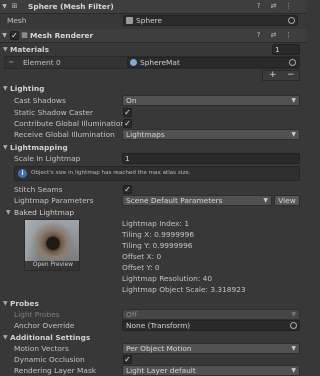 The image size is (320, 376). Describe the element at coordinates (184, 289) in the screenshot. I see `stat-lightmap-object-scale: Lightmap Object Scale: 3.318923` at that location.